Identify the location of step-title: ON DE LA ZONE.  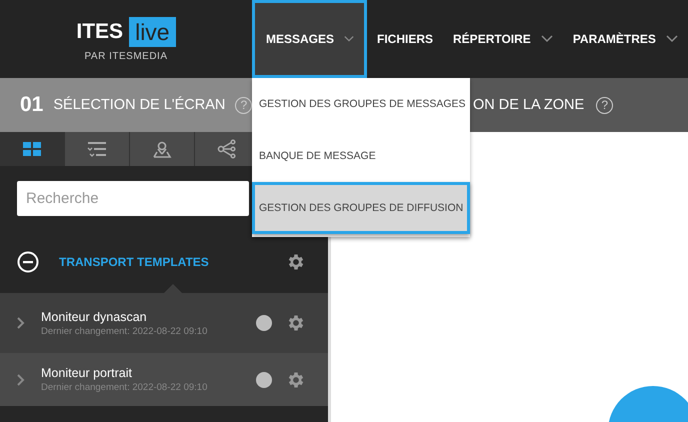
(528, 105).